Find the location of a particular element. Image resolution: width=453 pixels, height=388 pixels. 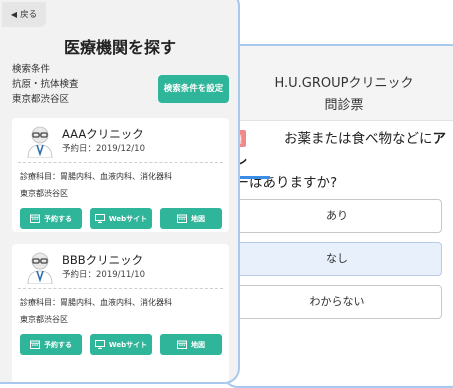

questionnaire-clinic-name: H.U.GROUPクリニック is located at coordinates (344, 83).